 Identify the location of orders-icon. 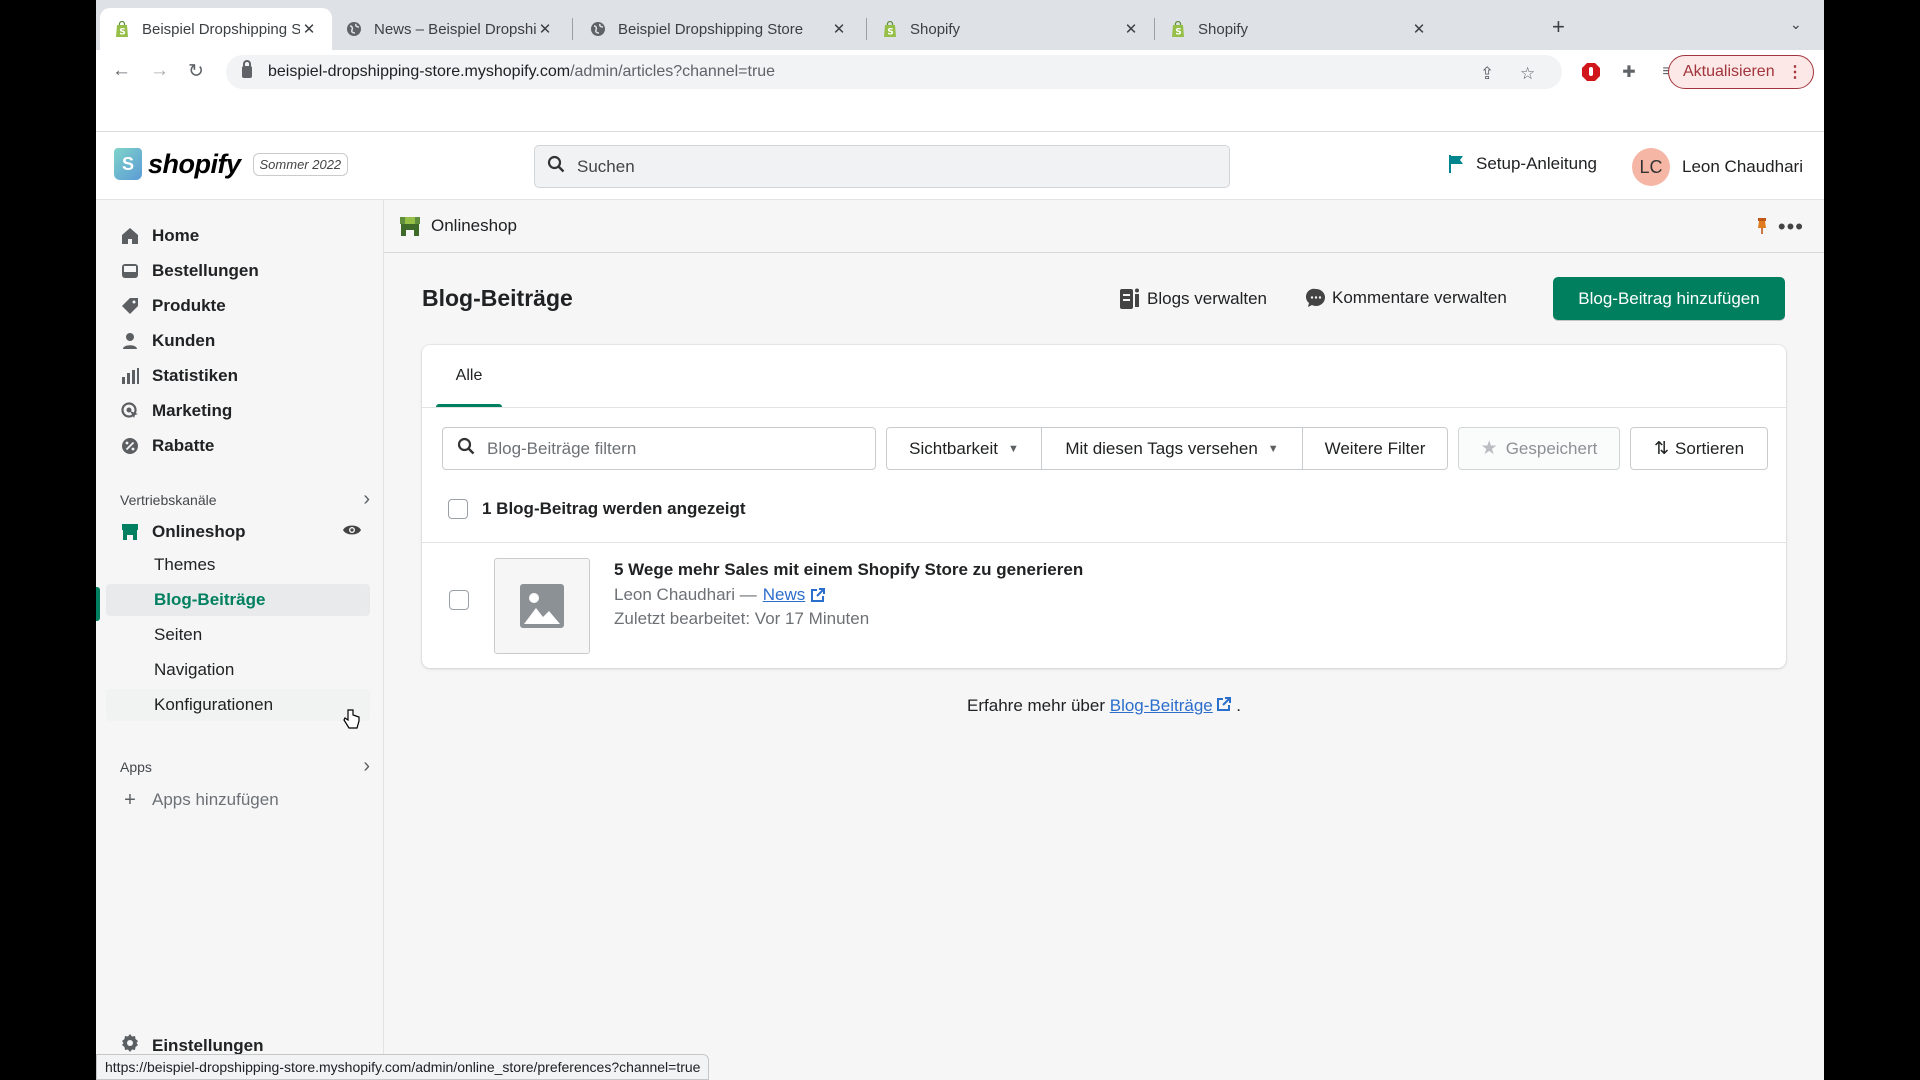
(130, 271).